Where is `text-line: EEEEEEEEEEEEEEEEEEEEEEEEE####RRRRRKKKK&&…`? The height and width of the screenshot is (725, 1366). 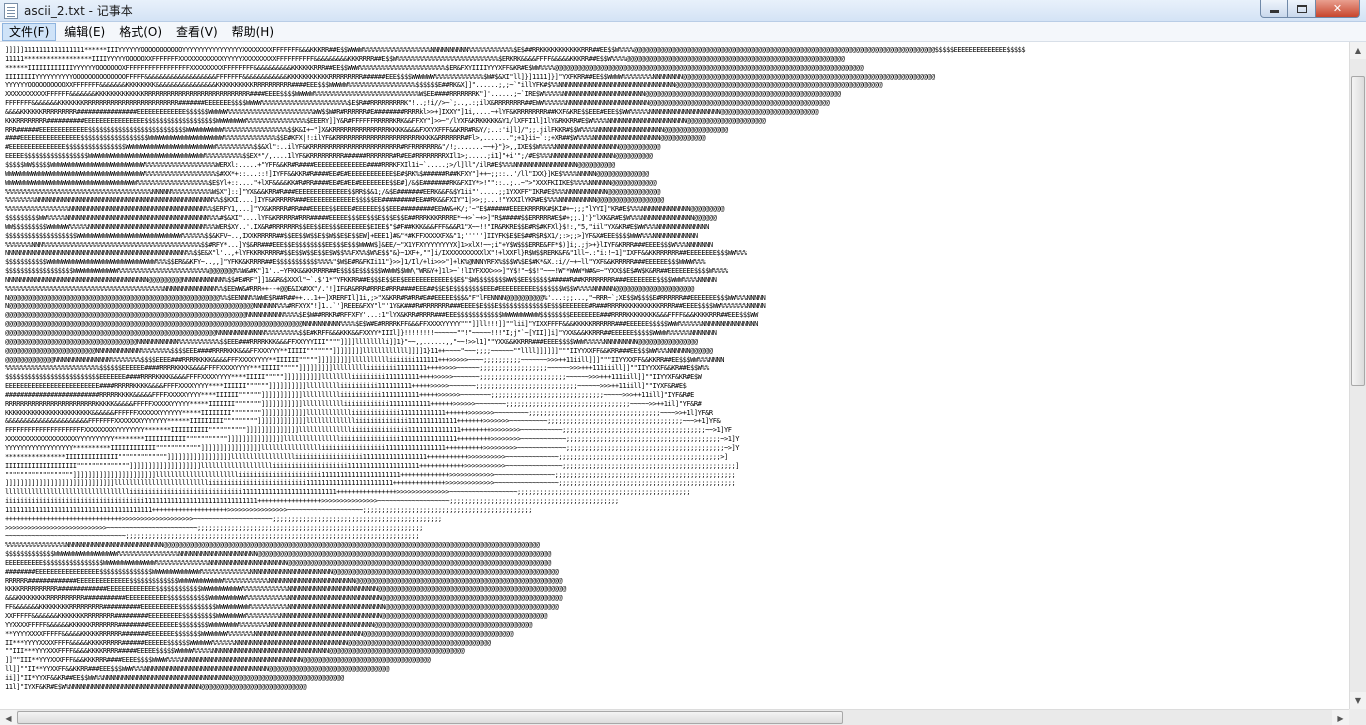 text-line: EEEEEEEEEEEEEEEEEEEEEEEEE####RRRRRKKKK&&… is located at coordinates (346, 386).